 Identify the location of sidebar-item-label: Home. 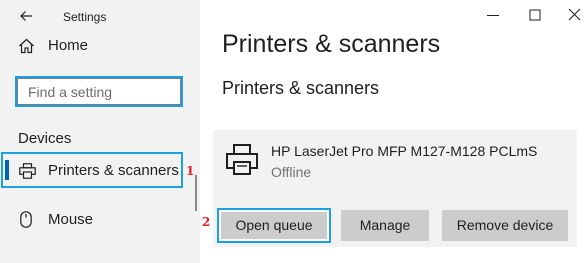
(68, 45).